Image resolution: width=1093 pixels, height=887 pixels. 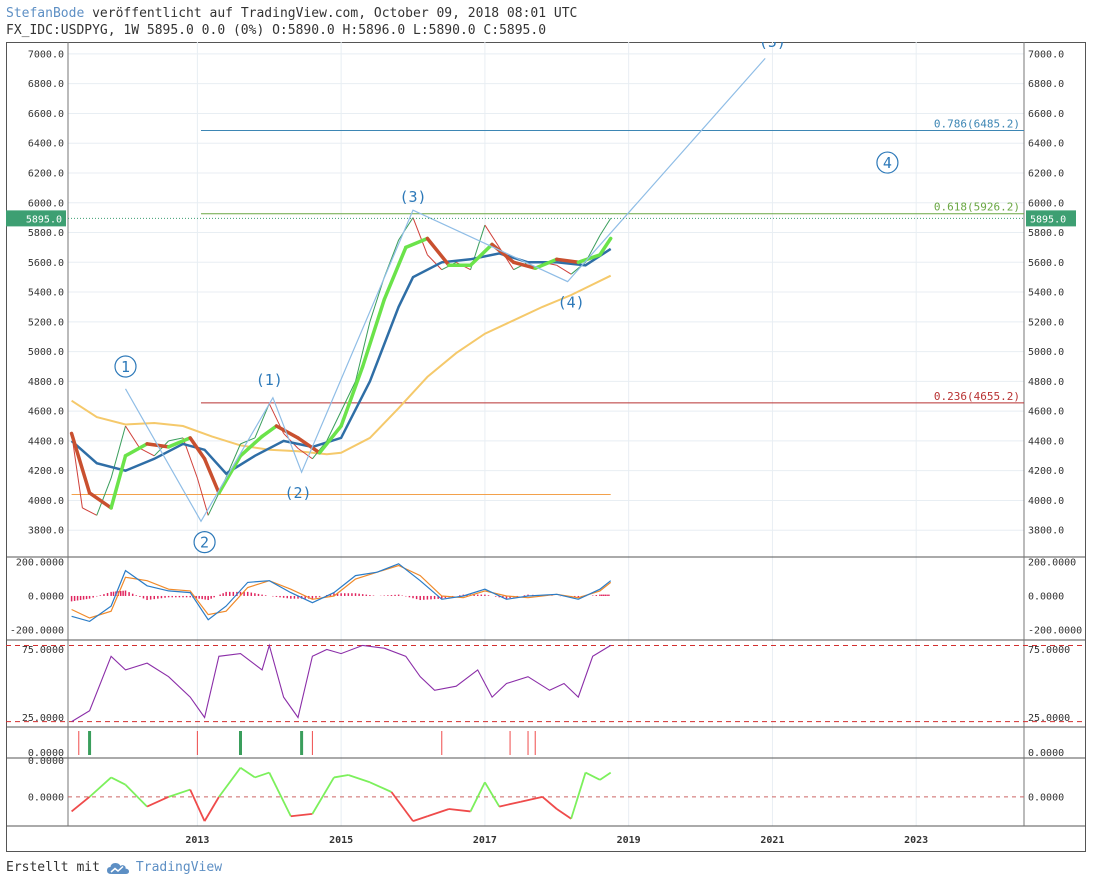 I want to click on y-tick-label-right: 6000.0, so click(x=1046, y=203).